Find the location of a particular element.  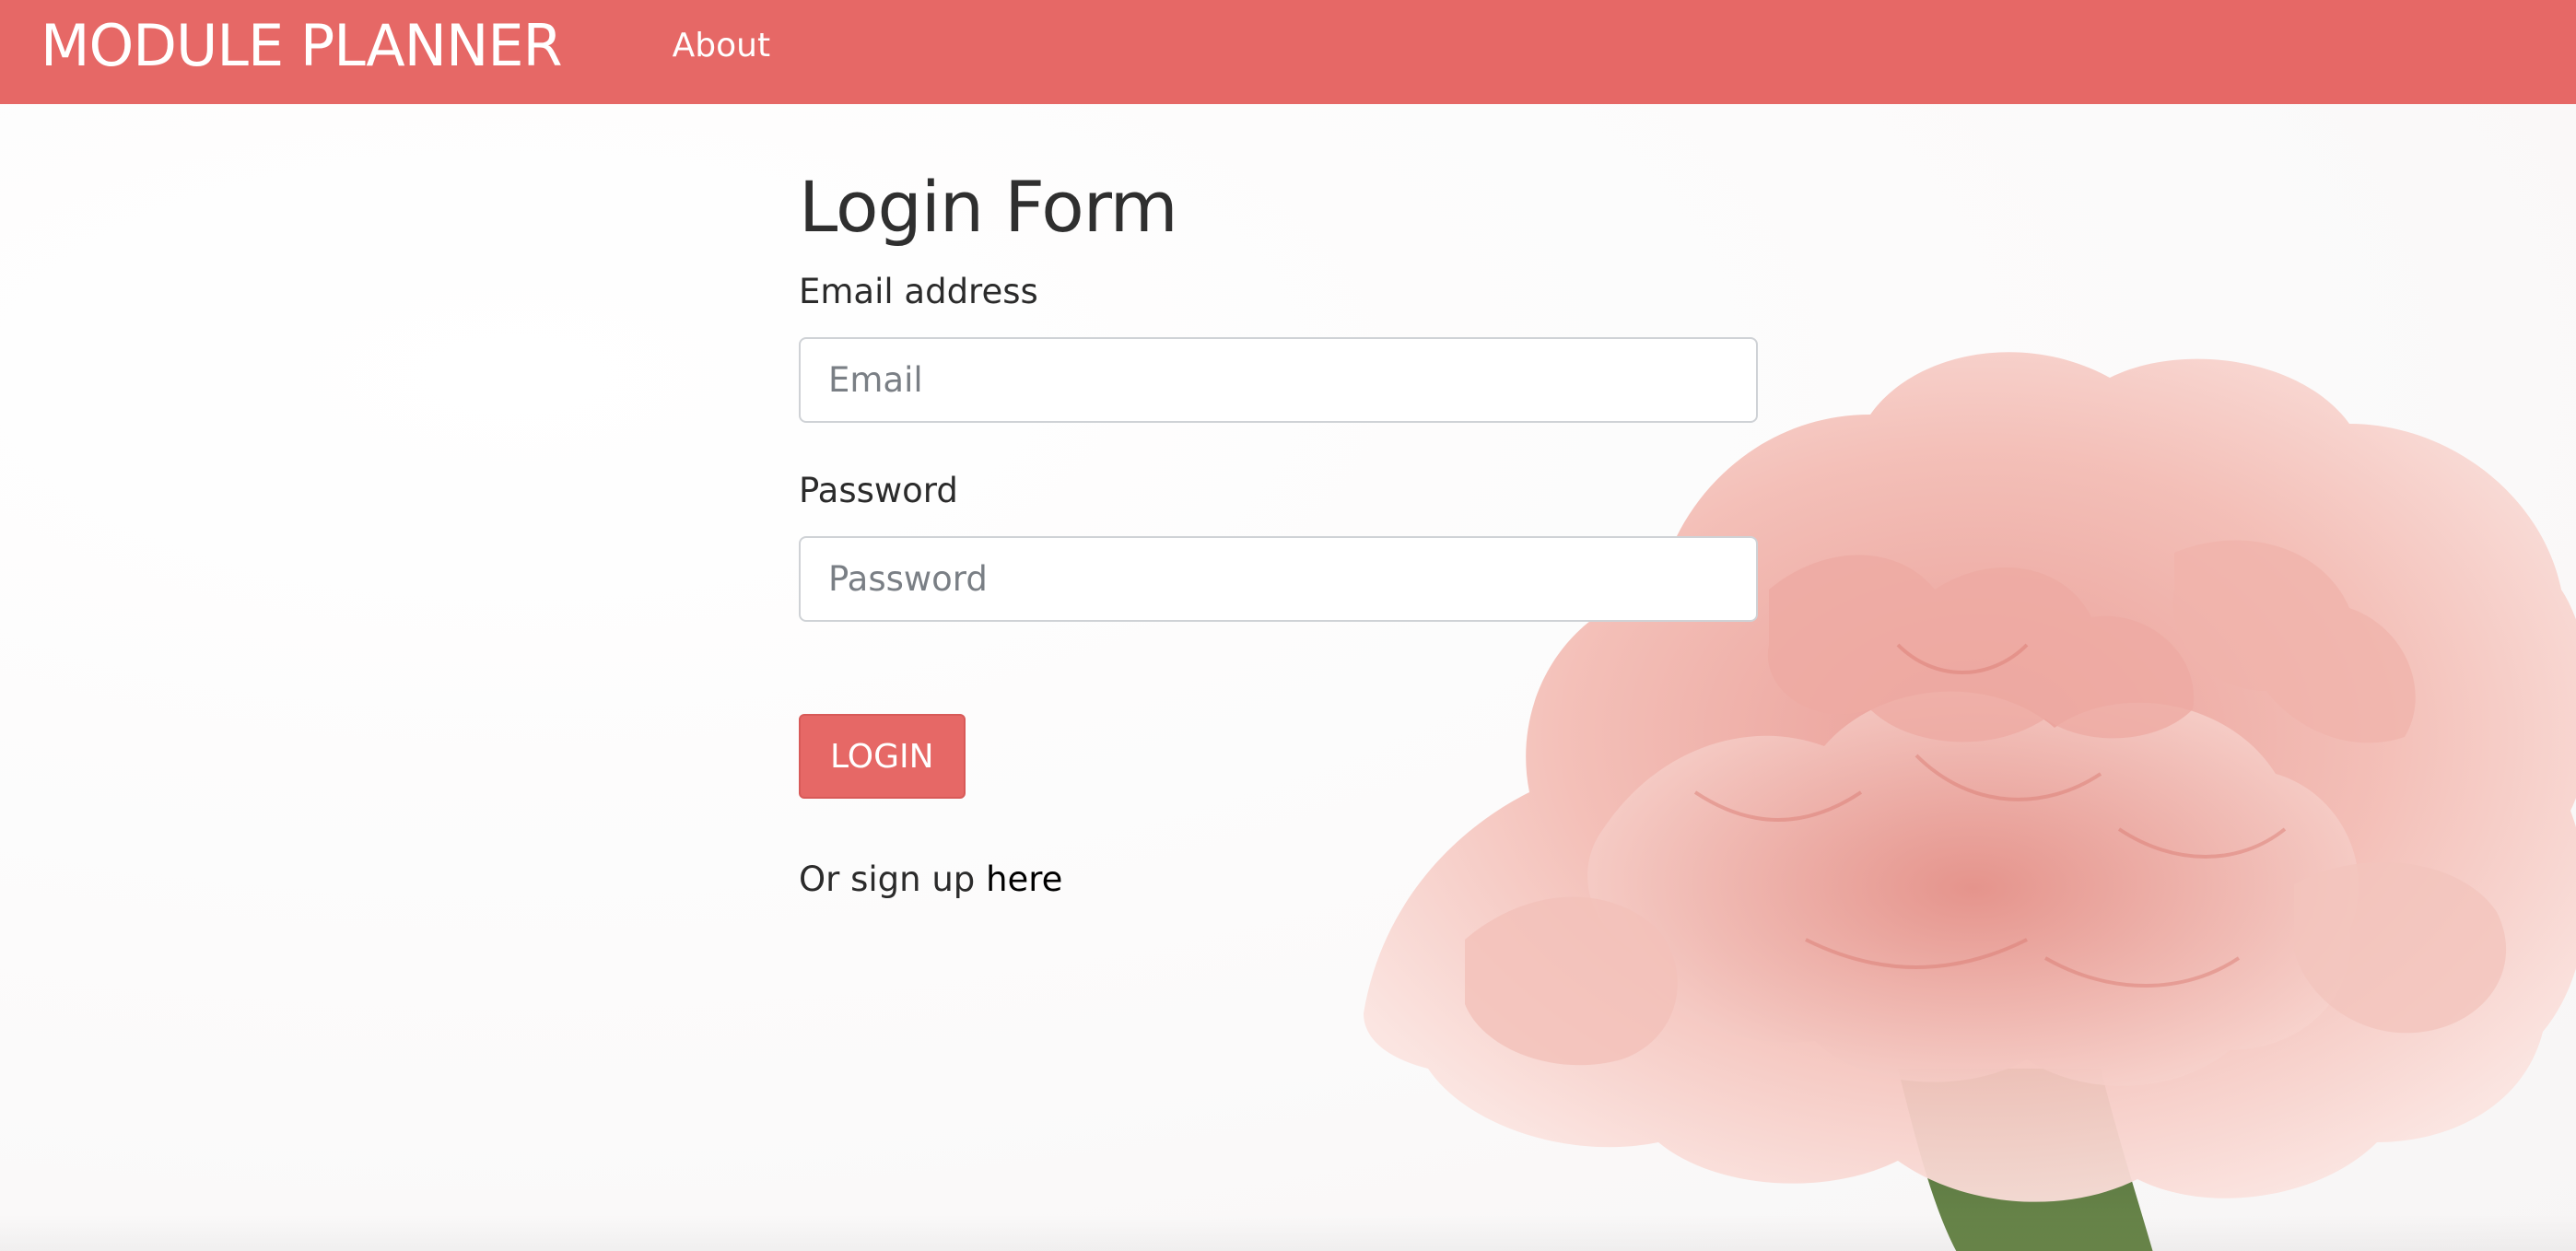

login-button: LOGIN is located at coordinates (882, 756).